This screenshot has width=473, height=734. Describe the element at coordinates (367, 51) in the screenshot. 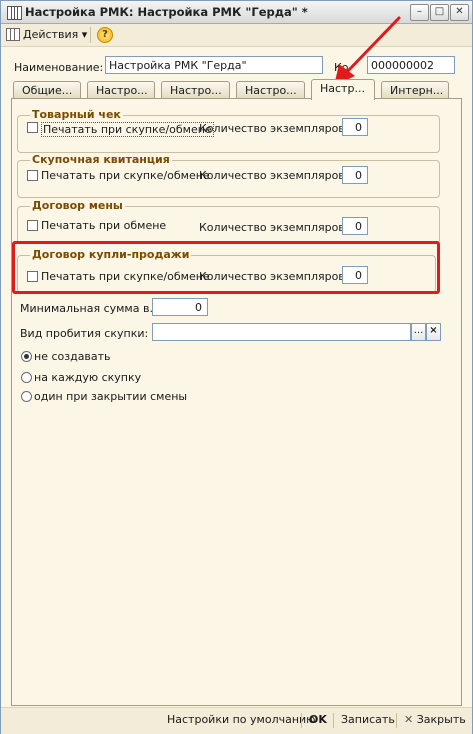

I see `red-arrow-icon` at that location.